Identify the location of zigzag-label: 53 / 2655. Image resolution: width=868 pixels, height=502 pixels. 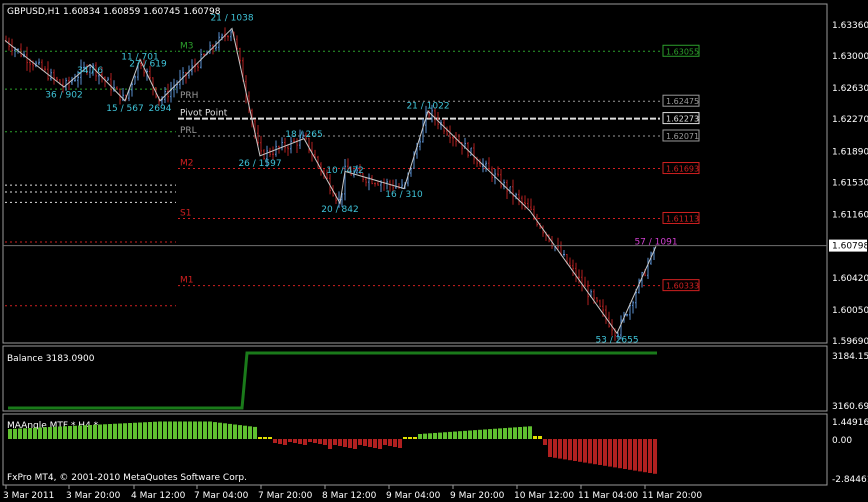
(616, 341).